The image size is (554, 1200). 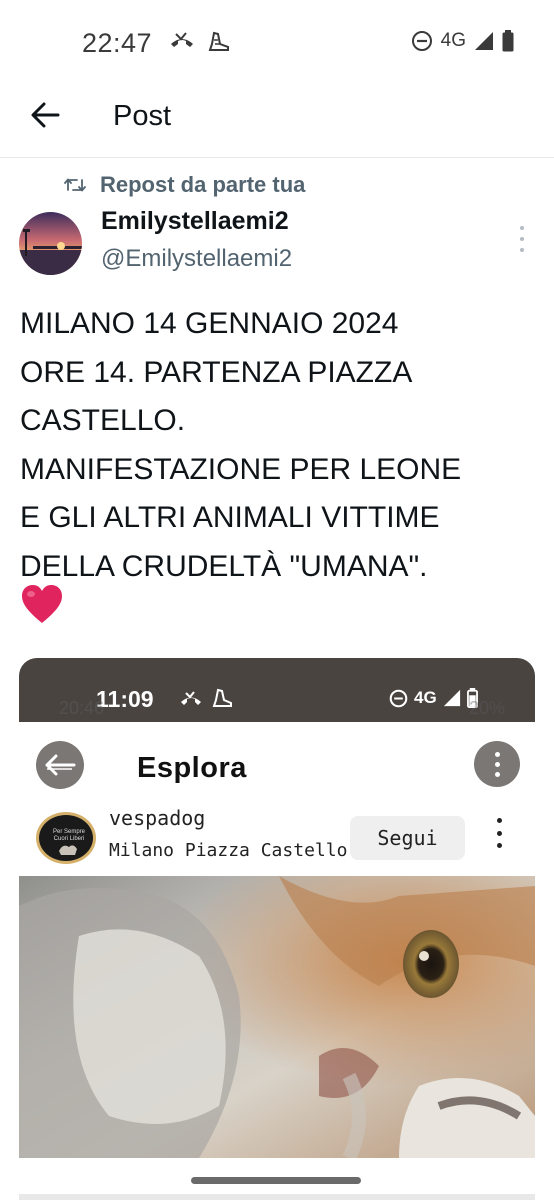 I want to click on back-arrow-icon, so click(x=46, y=115).